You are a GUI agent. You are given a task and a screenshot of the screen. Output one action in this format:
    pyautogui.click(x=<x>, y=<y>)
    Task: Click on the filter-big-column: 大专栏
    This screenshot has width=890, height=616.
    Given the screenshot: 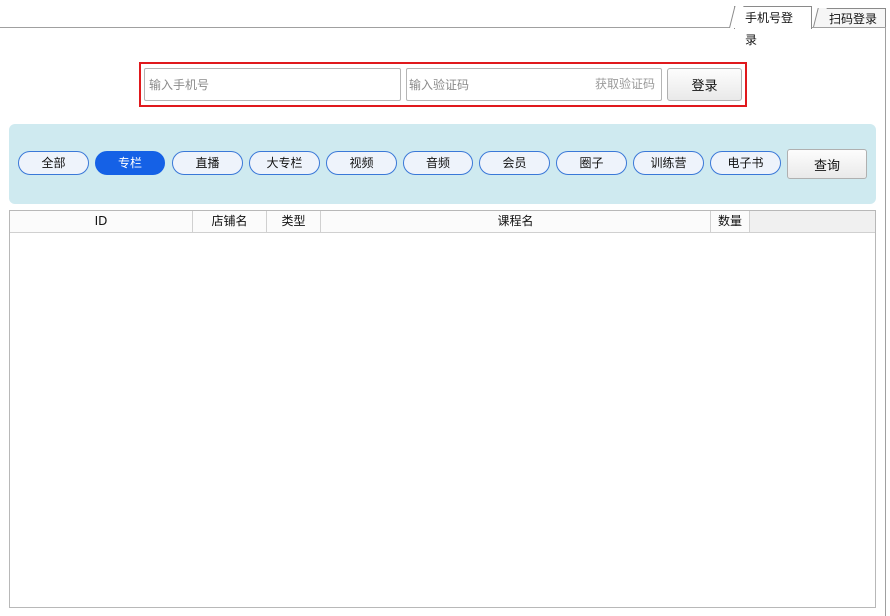 What is the action you would take?
    pyautogui.click(x=284, y=163)
    